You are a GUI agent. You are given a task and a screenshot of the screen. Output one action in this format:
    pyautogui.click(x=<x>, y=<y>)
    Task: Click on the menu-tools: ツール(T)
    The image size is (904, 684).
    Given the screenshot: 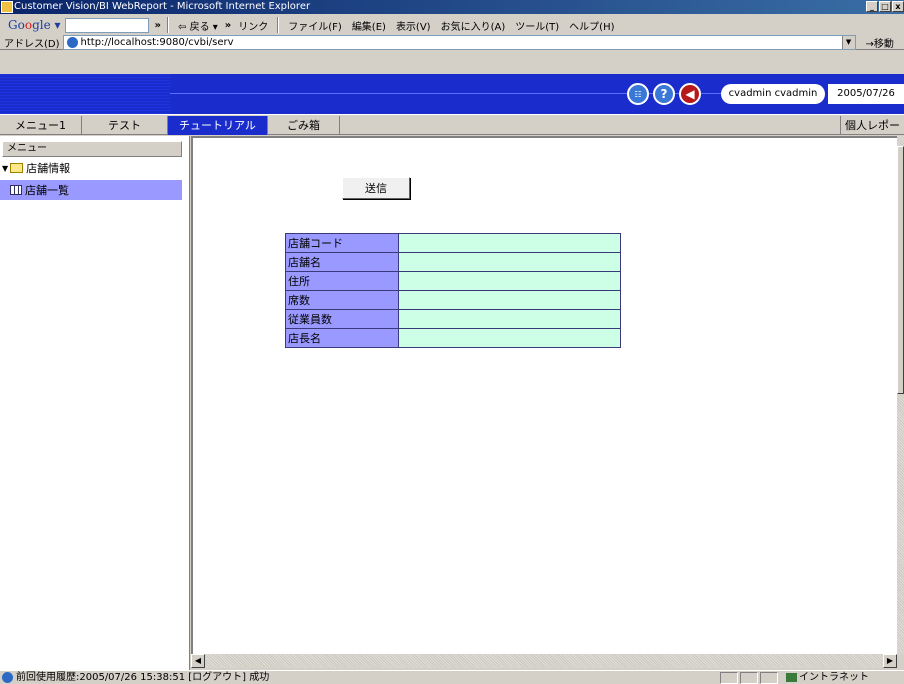 What is the action you would take?
    pyautogui.click(x=537, y=25)
    